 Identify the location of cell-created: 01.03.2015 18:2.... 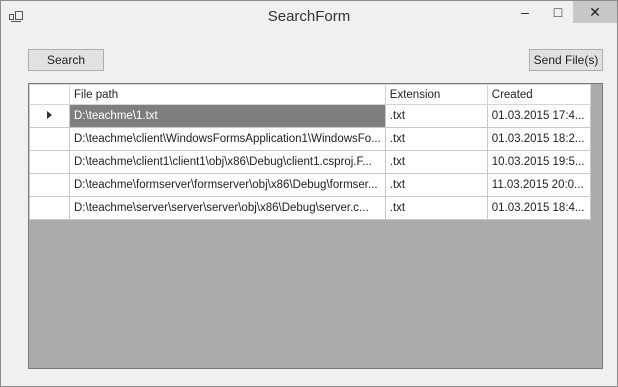
(538, 139).